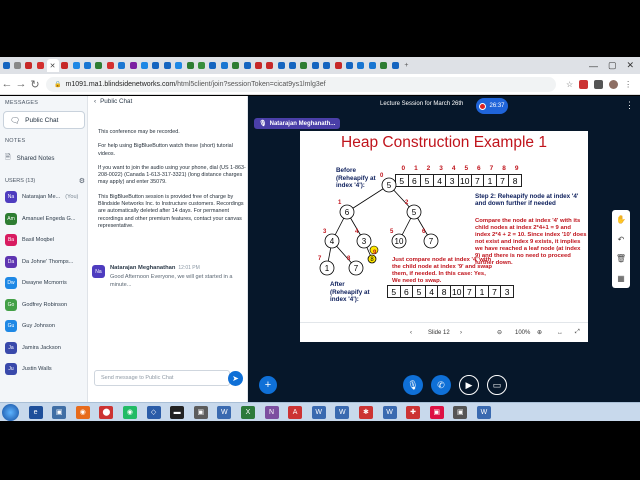  Describe the element at coordinates (621, 219) in the screenshot. I see `hand-tool-icon: ✋` at that location.